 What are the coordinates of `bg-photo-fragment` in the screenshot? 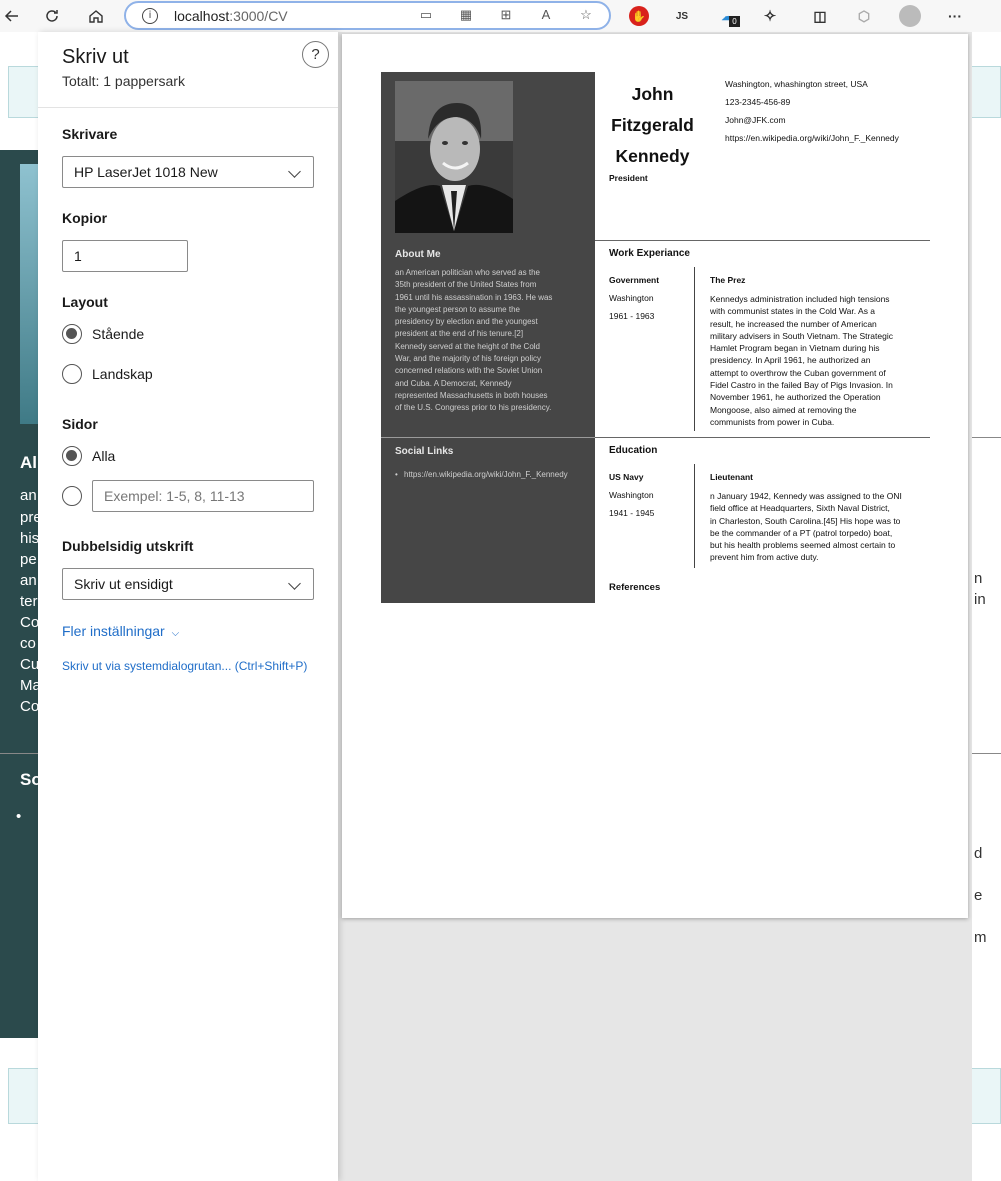 It's located at (29, 294).